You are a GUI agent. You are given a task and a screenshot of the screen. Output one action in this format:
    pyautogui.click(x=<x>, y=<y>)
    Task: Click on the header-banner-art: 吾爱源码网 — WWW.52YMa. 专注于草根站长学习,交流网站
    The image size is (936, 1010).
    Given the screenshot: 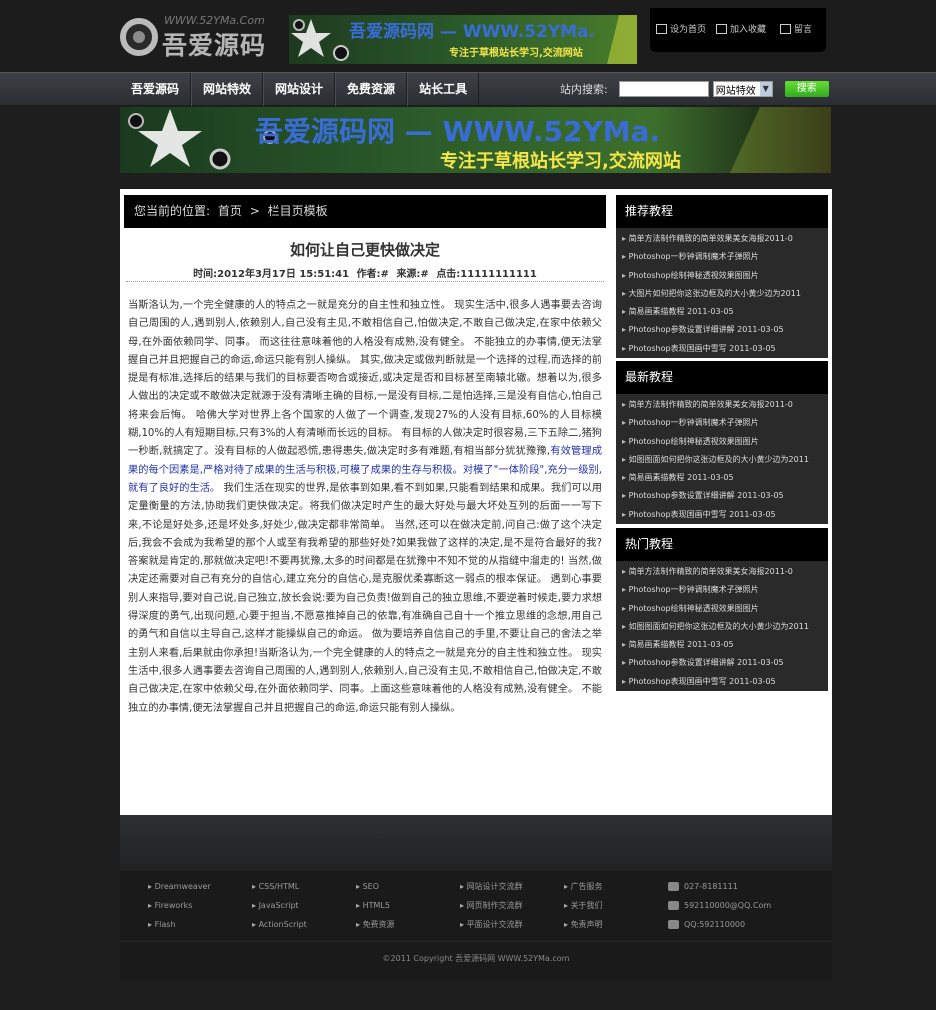 What is the action you would take?
    pyautogui.click(x=463, y=39)
    